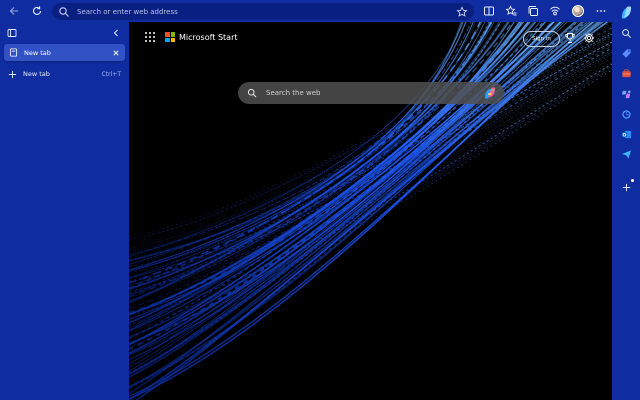 The image size is (640, 400). I want to click on close-icon, so click(116, 53).